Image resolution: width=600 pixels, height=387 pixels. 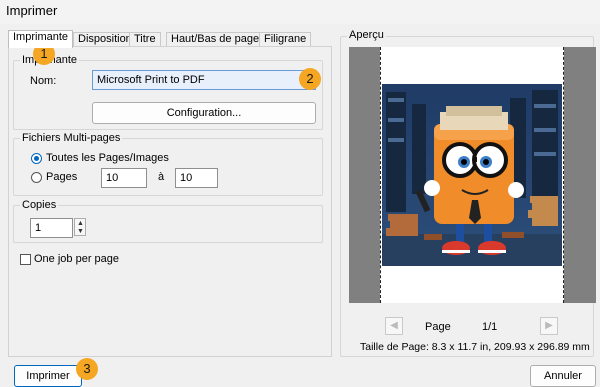 I want to click on all-pages-label: Toutes les Pages/Images, so click(x=107, y=158).